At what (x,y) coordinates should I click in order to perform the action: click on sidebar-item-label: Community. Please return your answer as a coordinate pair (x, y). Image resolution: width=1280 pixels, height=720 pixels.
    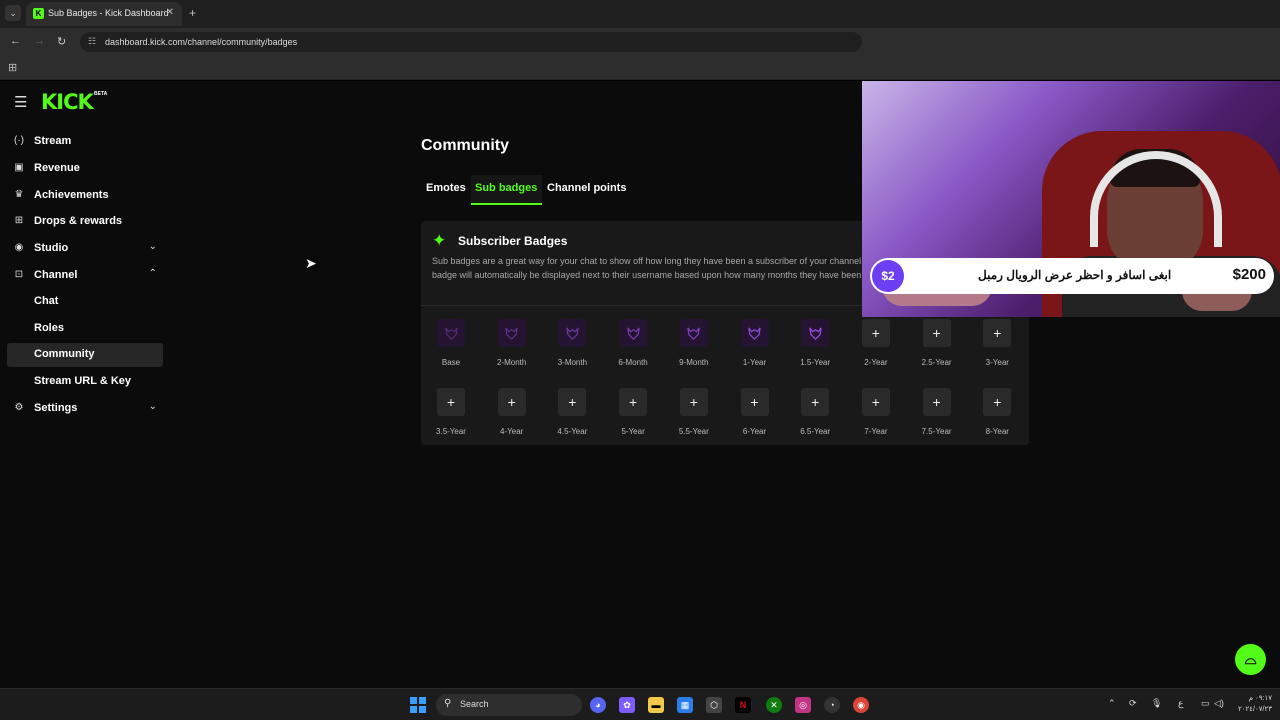
    Looking at the image, I should click on (64, 354).